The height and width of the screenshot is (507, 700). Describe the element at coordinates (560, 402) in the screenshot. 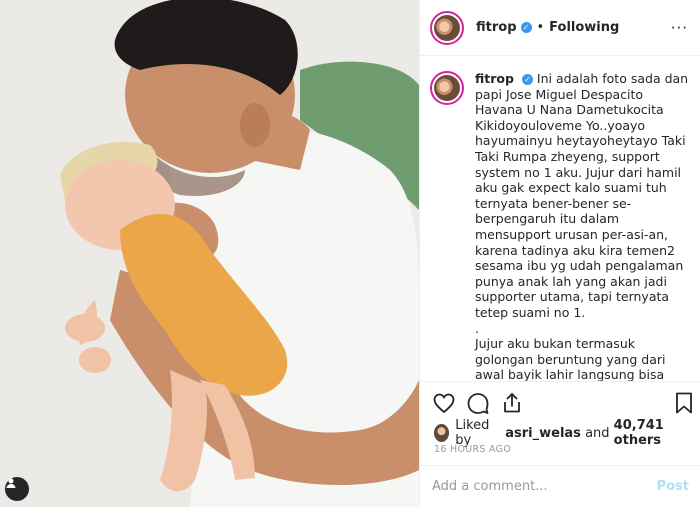

I see `action-bar` at that location.